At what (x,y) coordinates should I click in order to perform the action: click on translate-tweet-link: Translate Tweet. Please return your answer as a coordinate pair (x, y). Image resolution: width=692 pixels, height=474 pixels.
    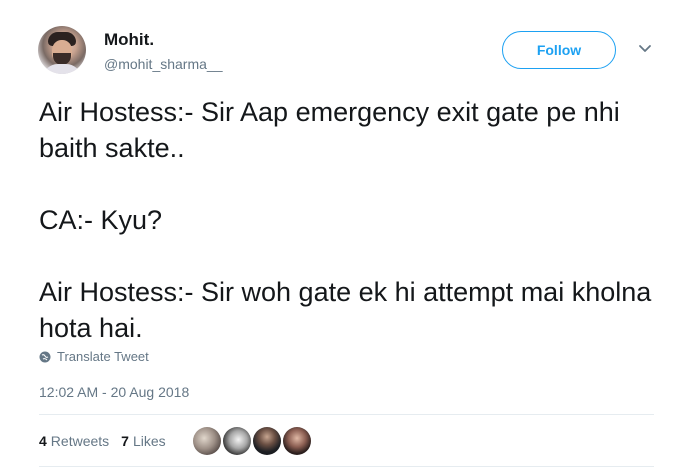
    Looking at the image, I should click on (94, 356).